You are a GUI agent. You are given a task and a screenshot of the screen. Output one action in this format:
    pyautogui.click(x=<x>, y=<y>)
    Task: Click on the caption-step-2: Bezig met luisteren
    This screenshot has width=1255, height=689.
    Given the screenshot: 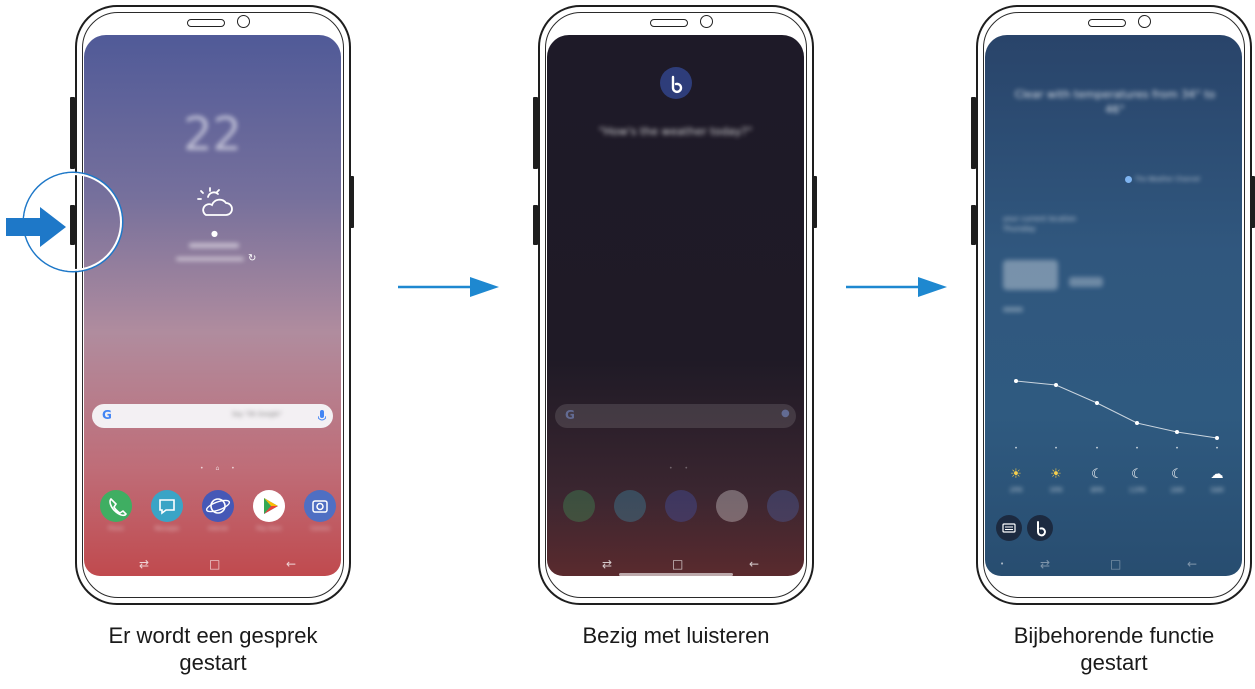 What is the action you would take?
    pyautogui.click(x=676, y=635)
    